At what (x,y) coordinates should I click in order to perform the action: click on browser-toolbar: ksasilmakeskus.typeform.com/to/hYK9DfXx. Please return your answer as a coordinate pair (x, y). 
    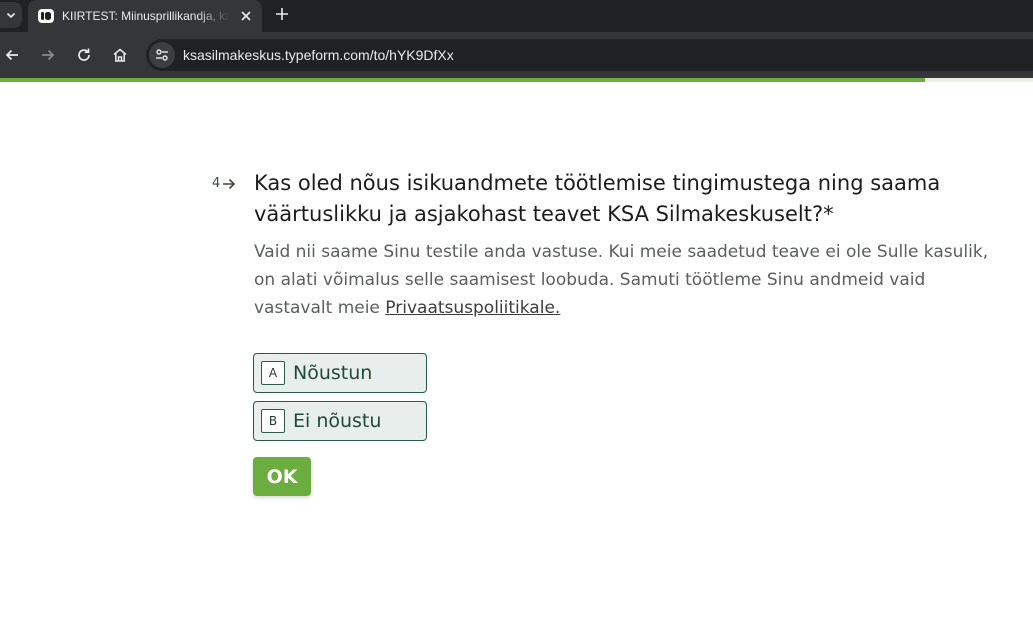
    Looking at the image, I should click on (516, 55).